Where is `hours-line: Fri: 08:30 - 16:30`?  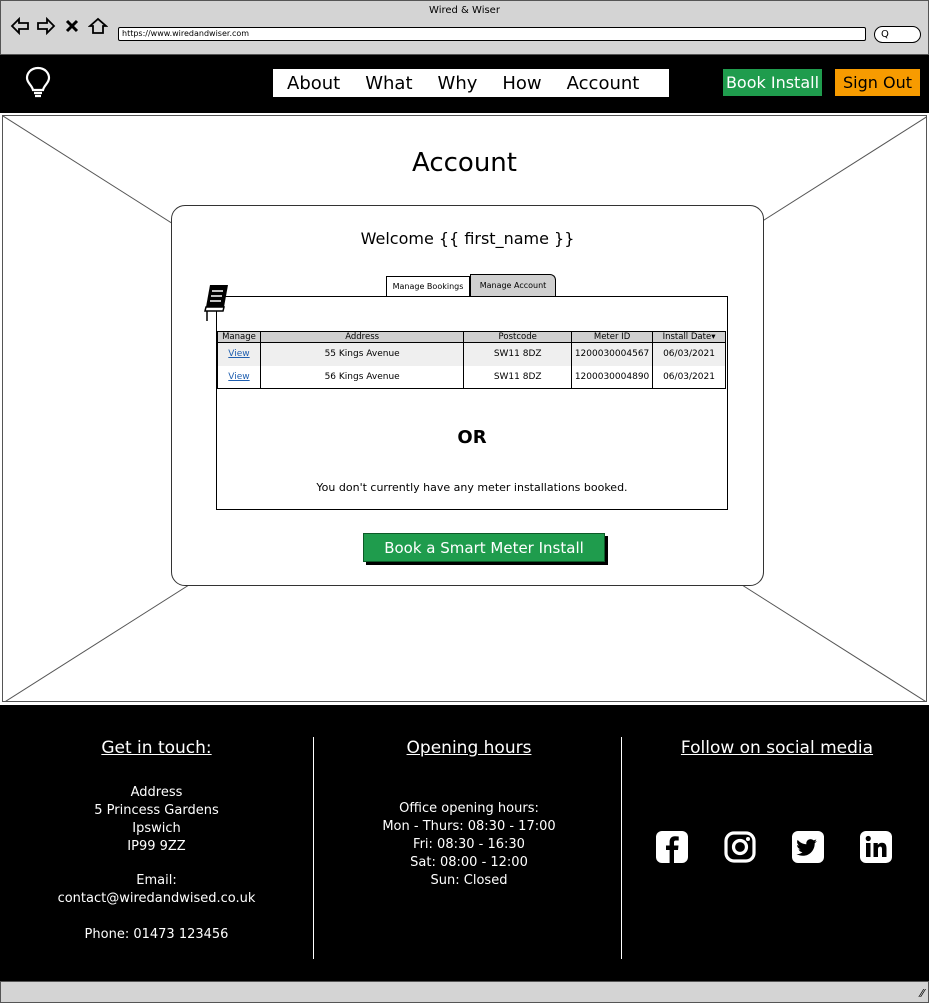 hours-line: Fri: 08:30 - 16:30 is located at coordinates (469, 844).